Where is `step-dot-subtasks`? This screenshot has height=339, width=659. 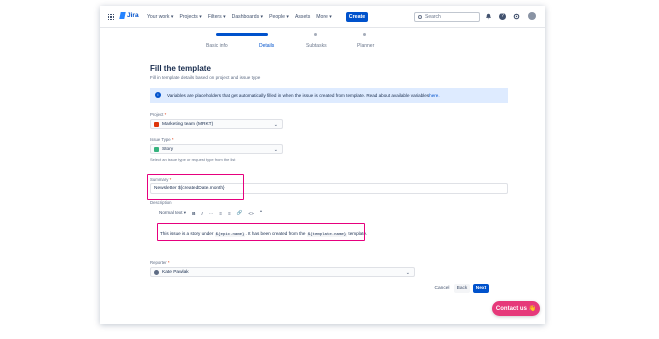 step-dot-subtasks is located at coordinates (315, 34).